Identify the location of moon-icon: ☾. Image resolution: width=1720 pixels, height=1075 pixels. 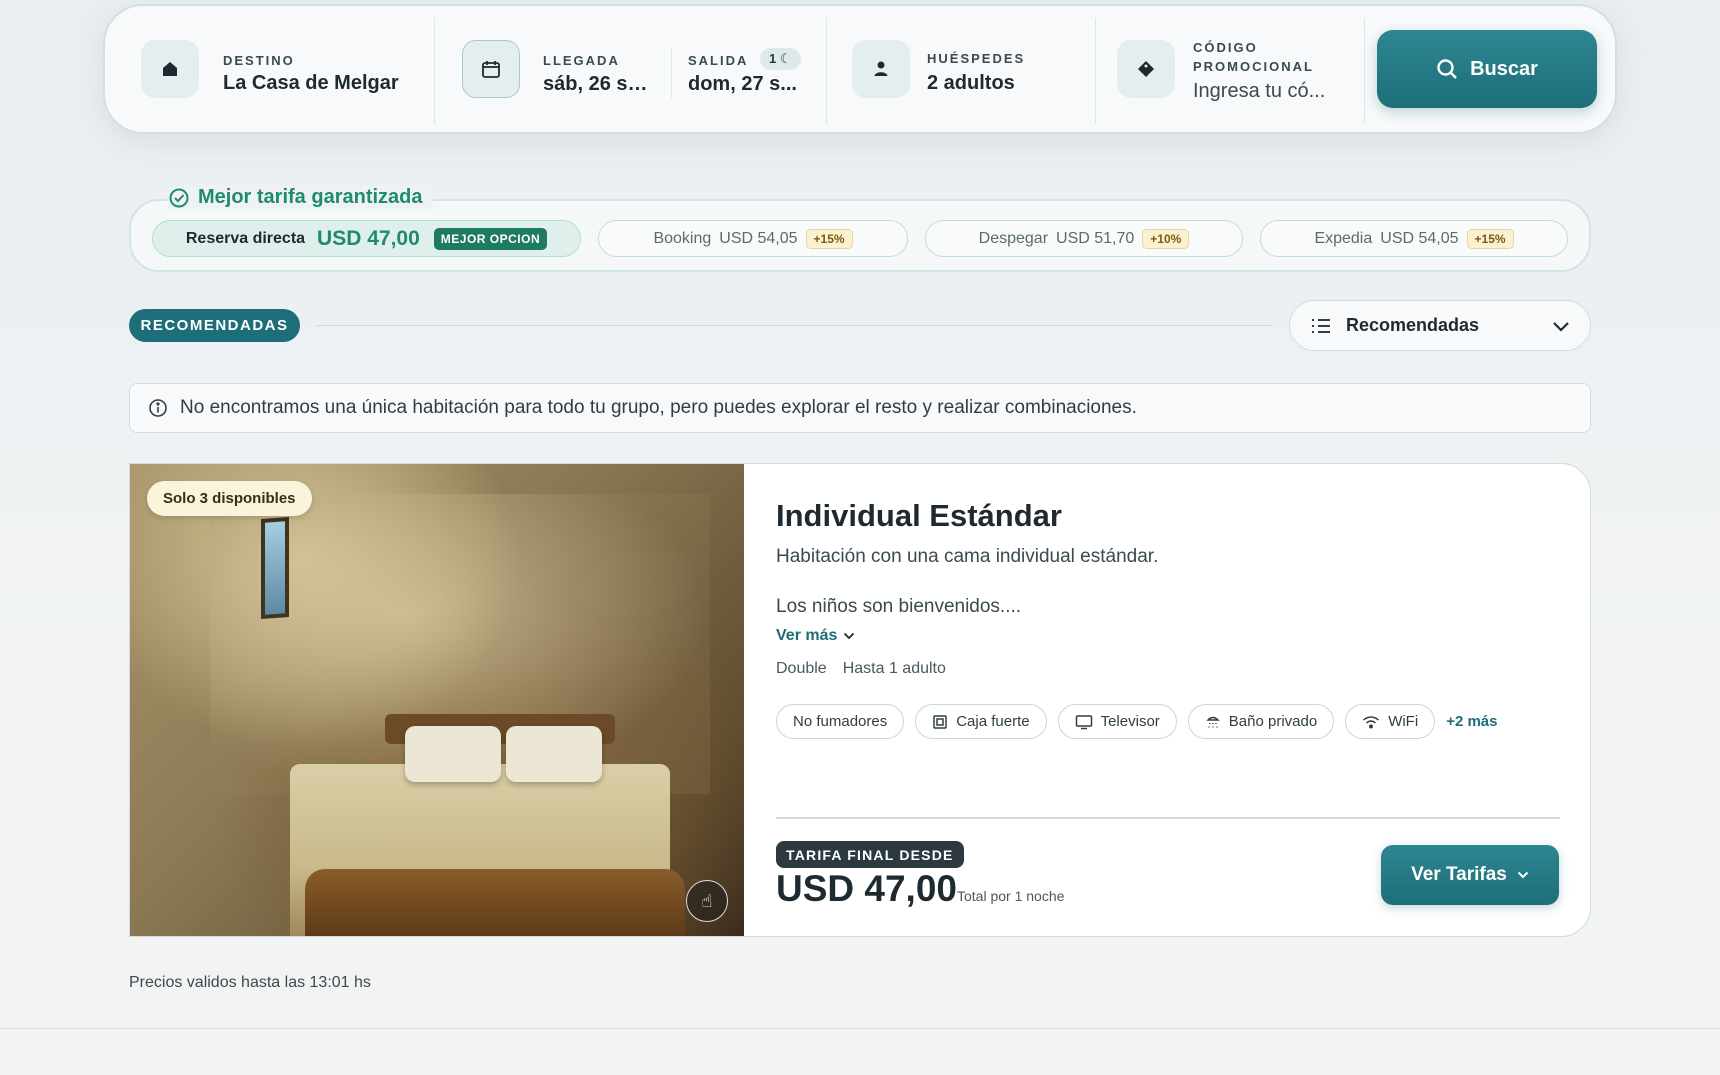
(785, 58).